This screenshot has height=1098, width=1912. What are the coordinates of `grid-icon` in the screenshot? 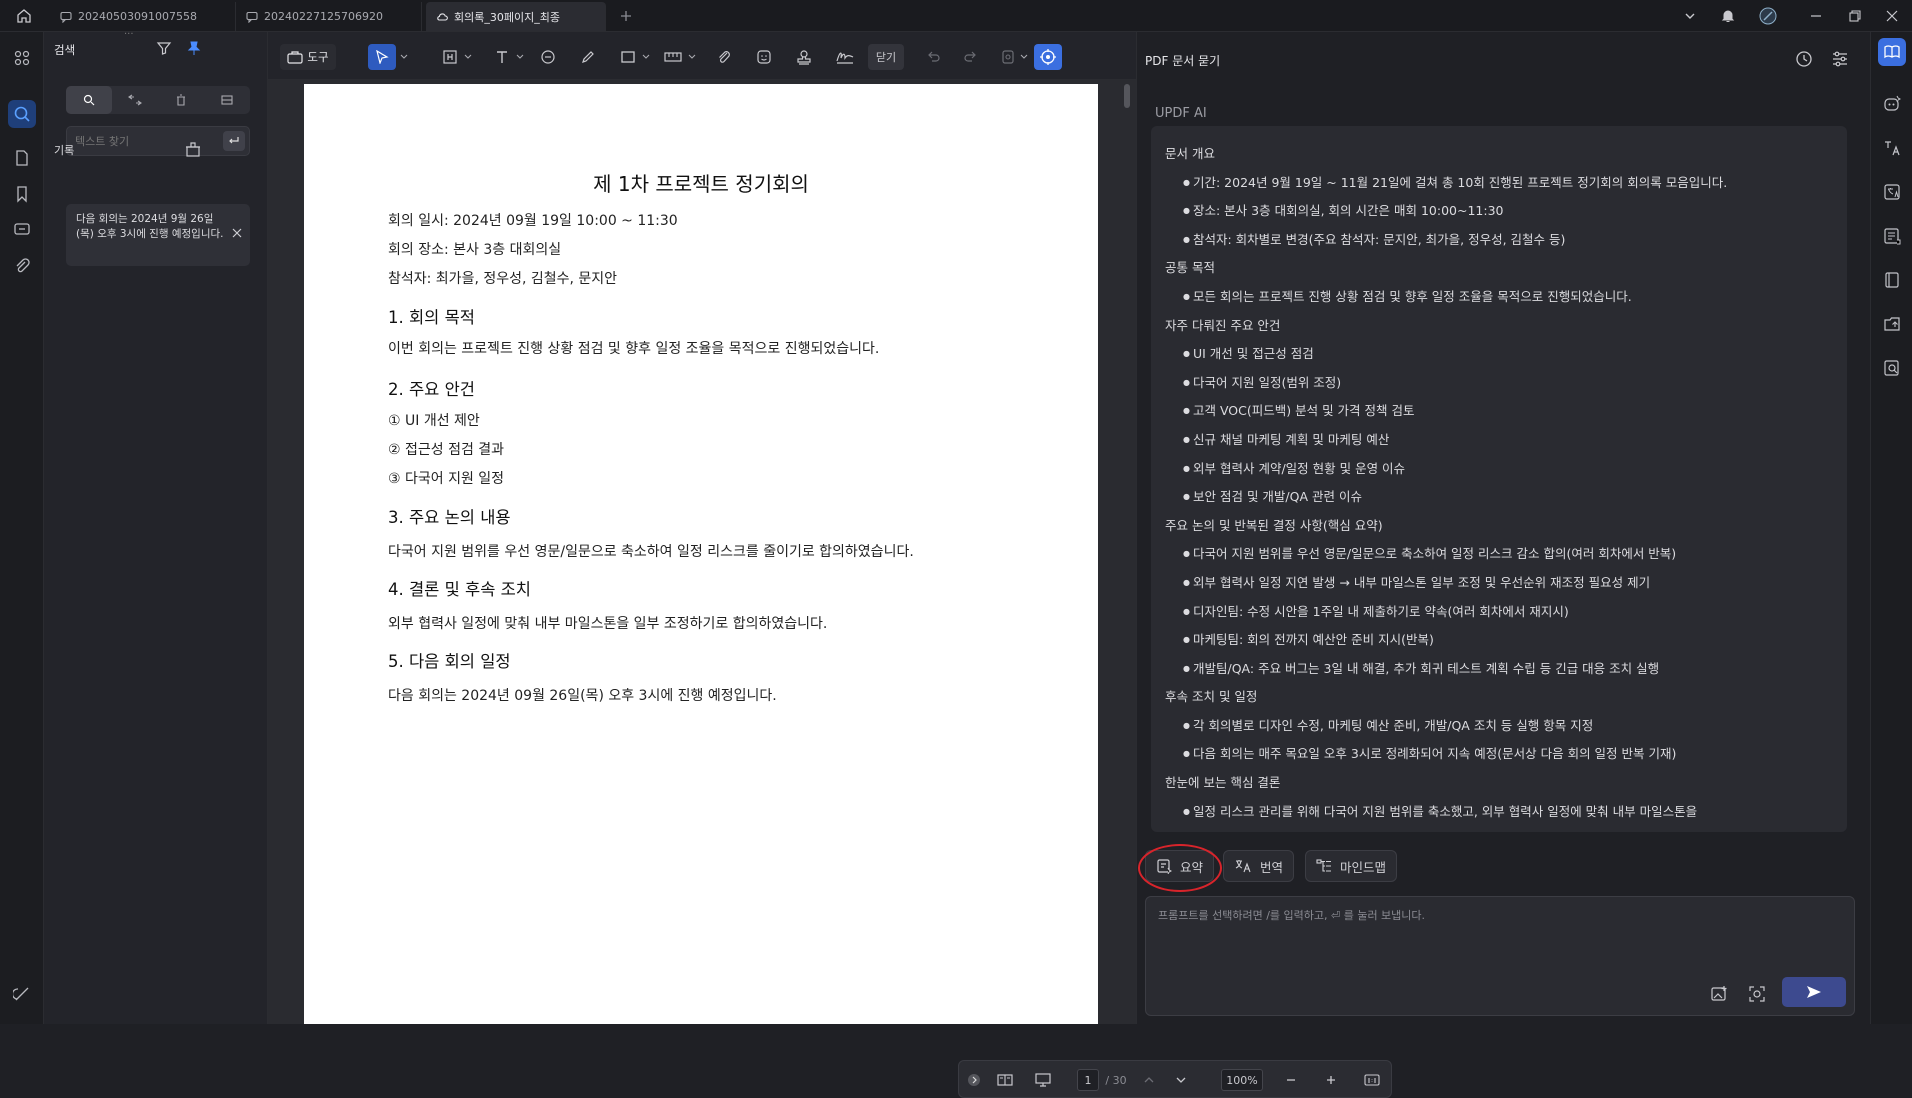 It's located at (22, 58).